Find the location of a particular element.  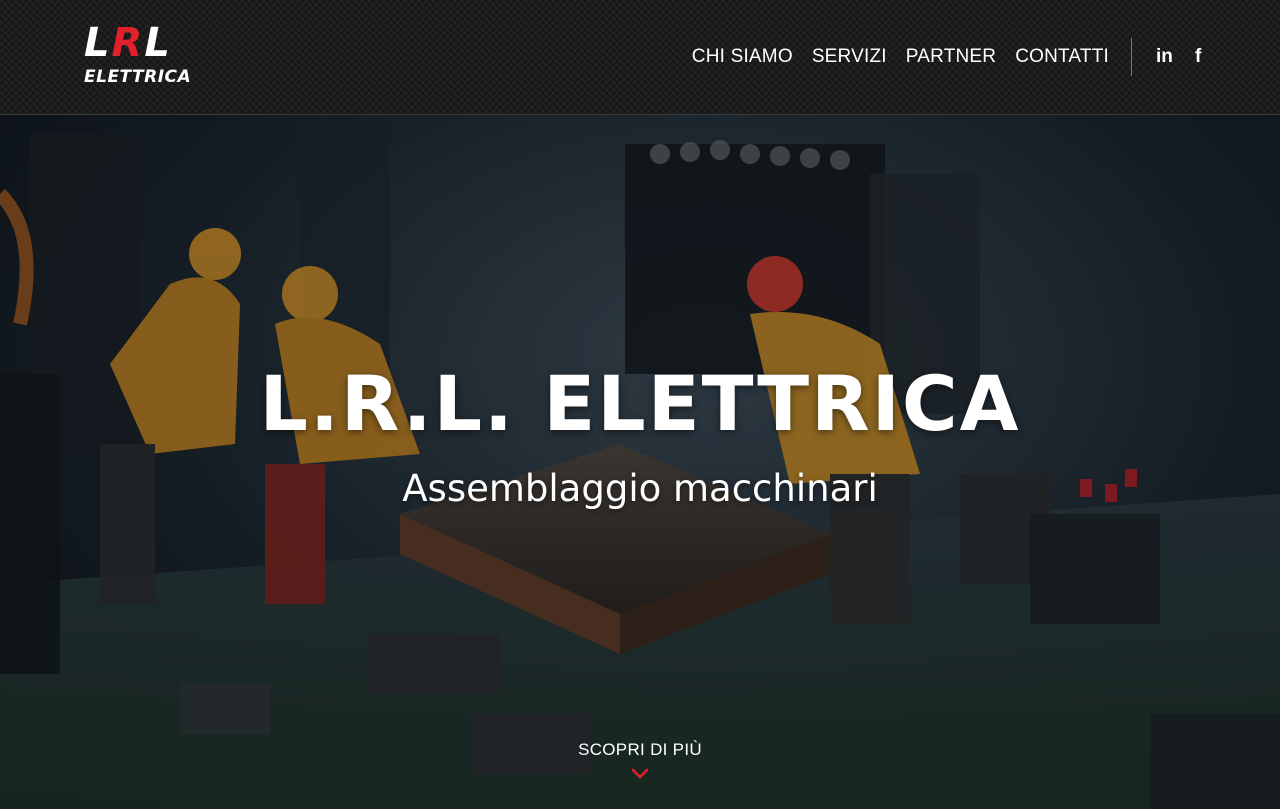

logo-letter-l2: L is located at coordinates (158, 43).